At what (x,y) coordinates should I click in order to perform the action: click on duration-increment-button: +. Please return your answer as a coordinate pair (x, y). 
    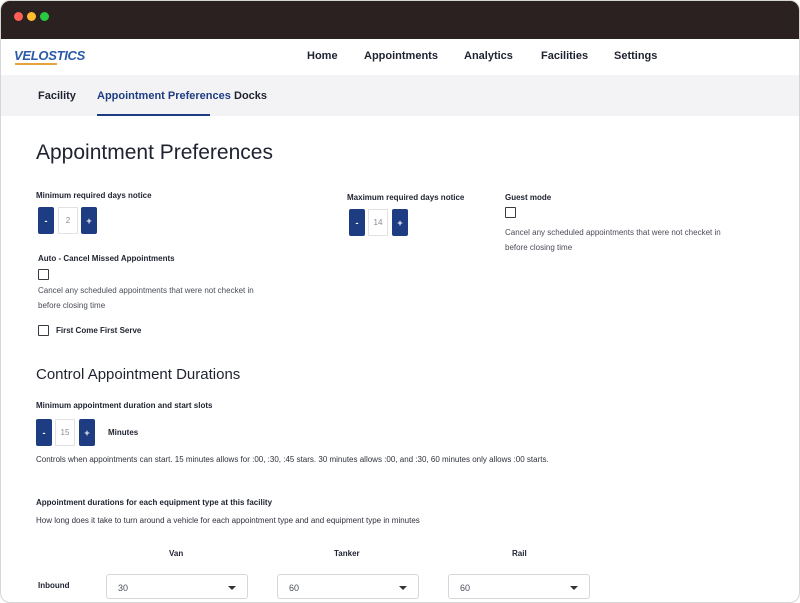
    Looking at the image, I should click on (87, 432).